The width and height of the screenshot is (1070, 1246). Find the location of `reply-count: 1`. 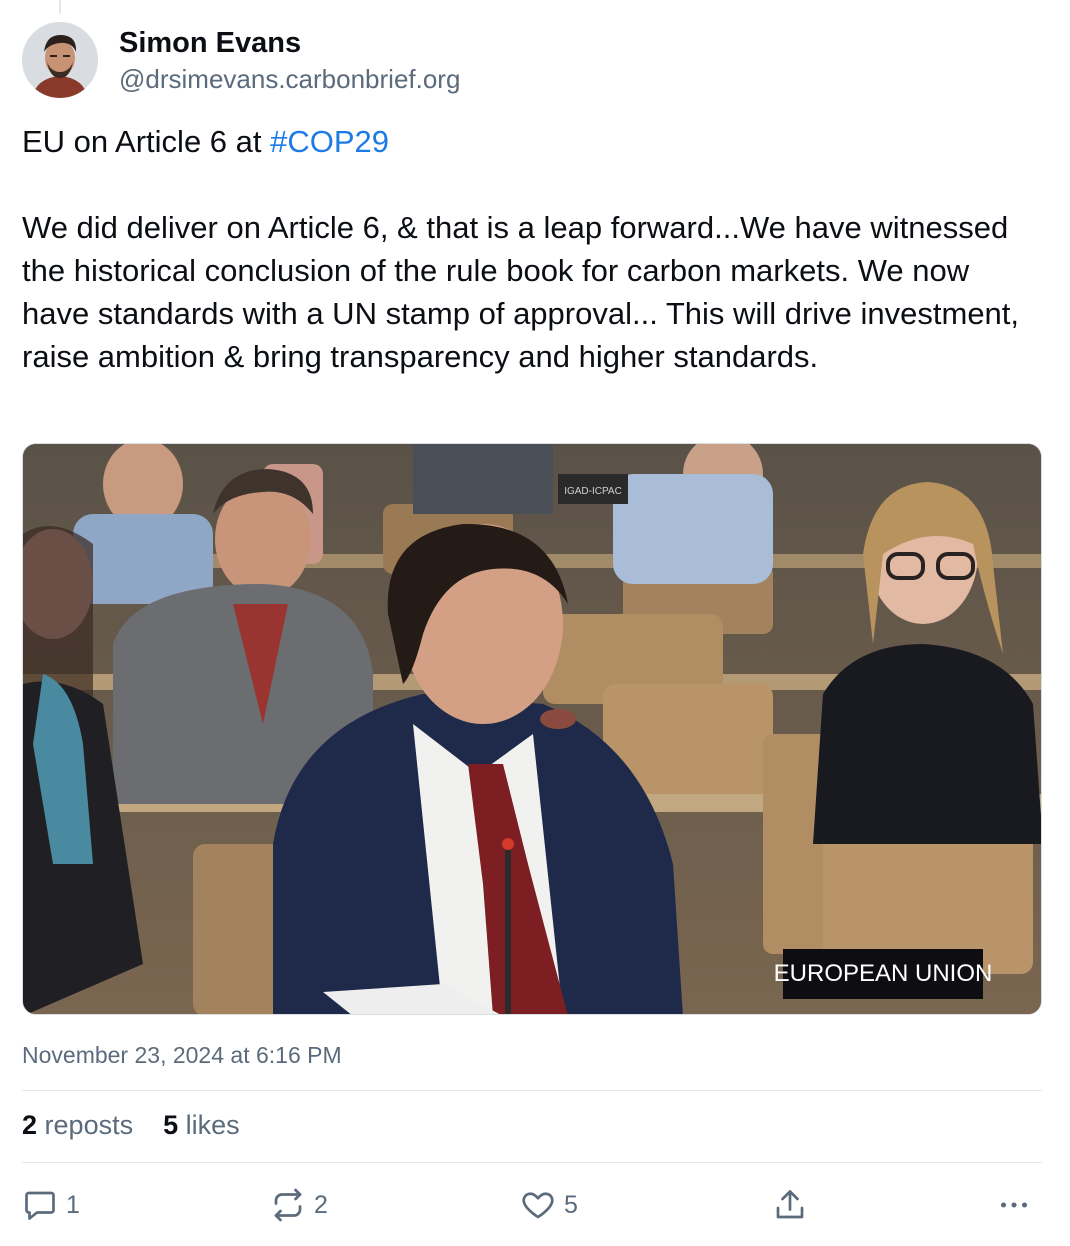

reply-count: 1 is located at coordinates (73, 1204).